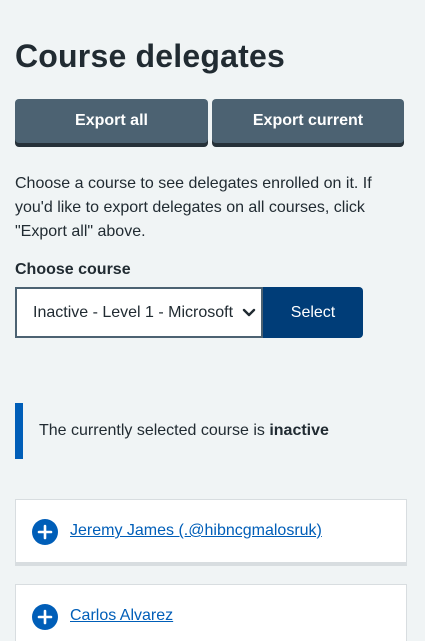  What do you see at coordinates (154, 430) in the screenshot?
I see `inset-prefix: The currently selected course is` at bounding box center [154, 430].